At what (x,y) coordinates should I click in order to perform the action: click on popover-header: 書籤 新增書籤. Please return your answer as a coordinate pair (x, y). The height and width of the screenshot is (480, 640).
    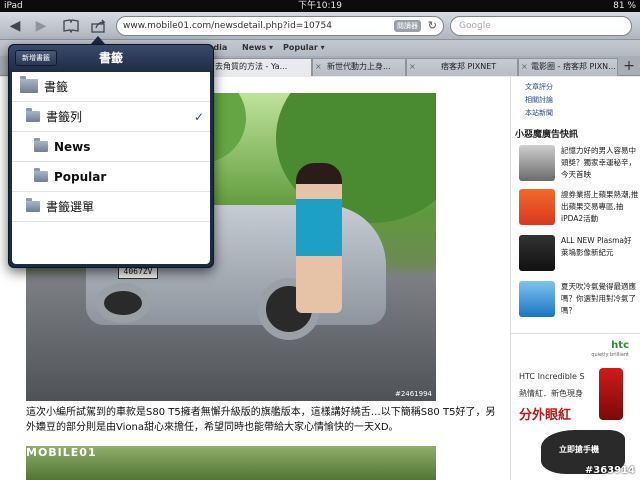
    Looking at the image, I should click on (111, 58).